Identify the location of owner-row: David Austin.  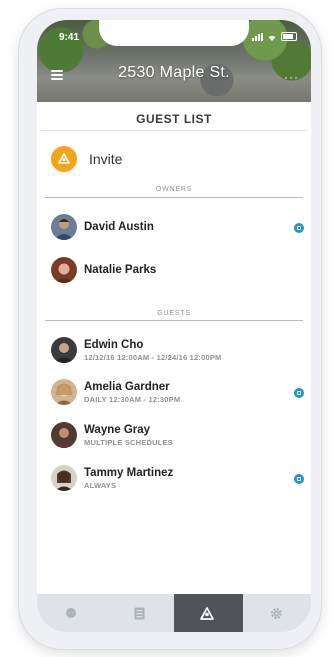
(102, 227).